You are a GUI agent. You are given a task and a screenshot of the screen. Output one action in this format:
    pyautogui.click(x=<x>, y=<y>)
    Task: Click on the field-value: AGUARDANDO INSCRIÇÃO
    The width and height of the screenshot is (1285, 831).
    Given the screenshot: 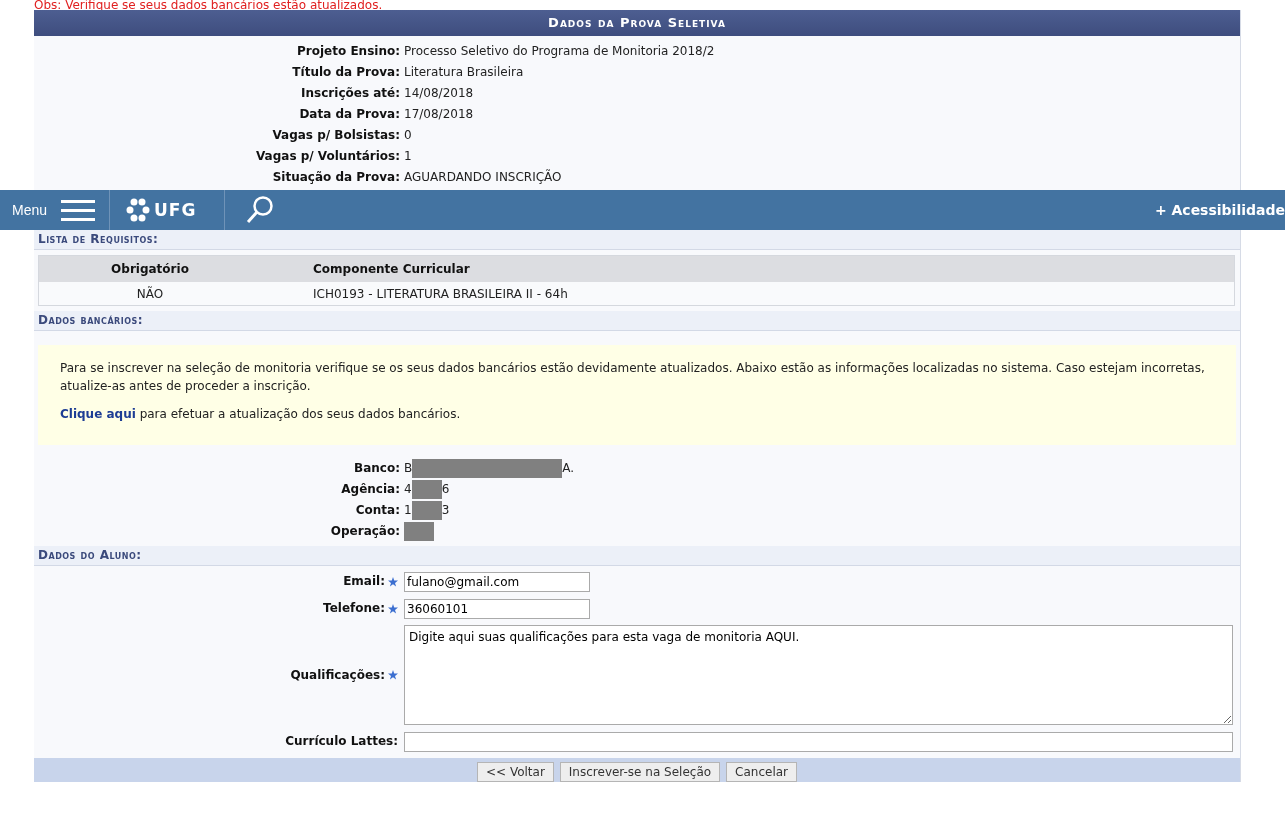 What is the action you would take?
    pyautogui.click(x=483, y=177)
    